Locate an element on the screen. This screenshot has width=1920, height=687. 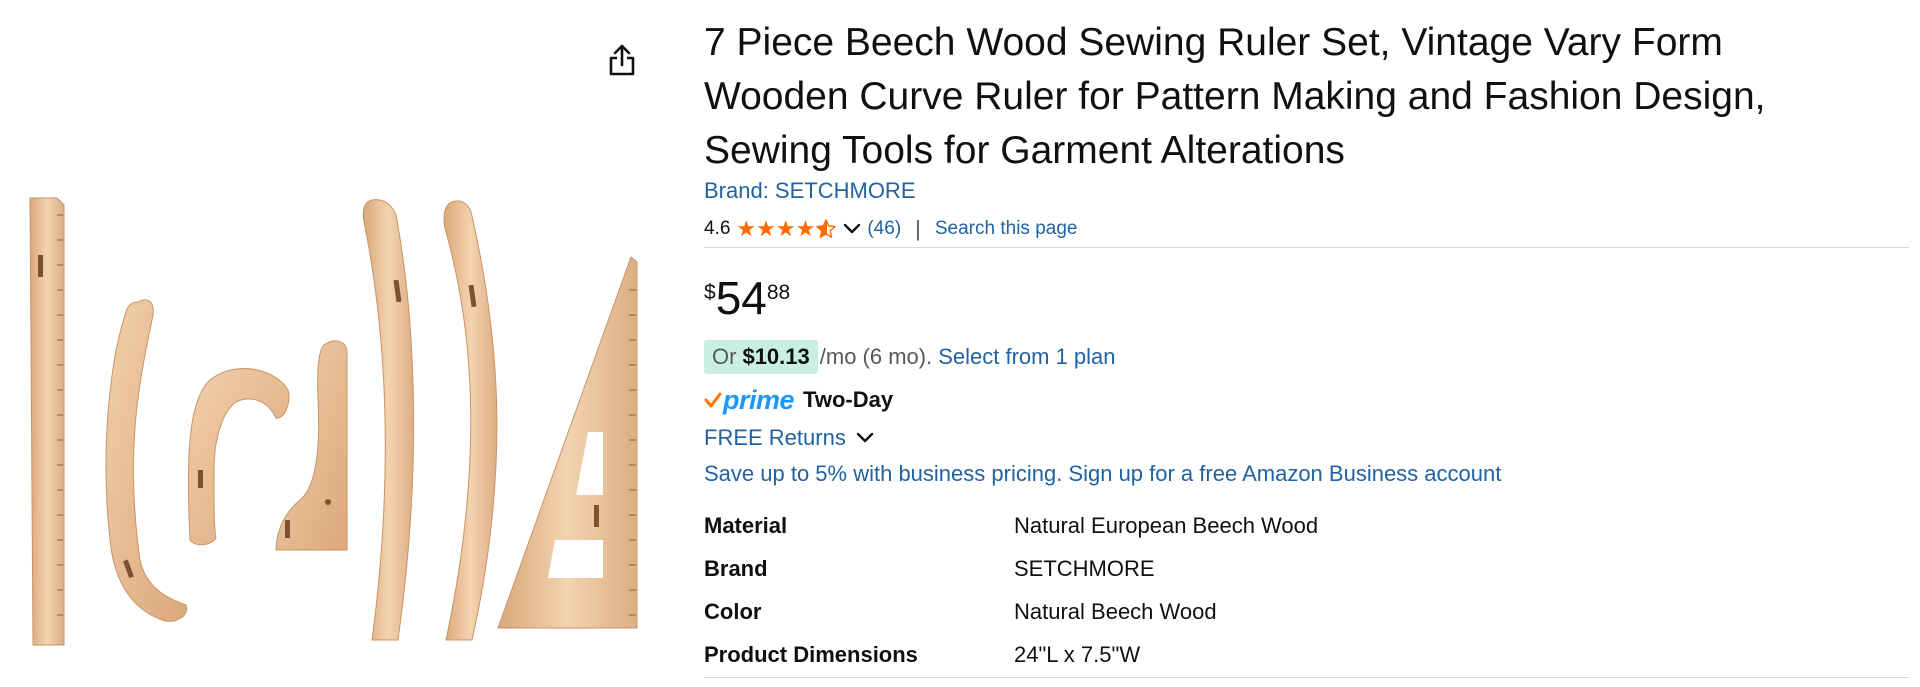
price-symbol: $ is located at coordinates (710, 292).